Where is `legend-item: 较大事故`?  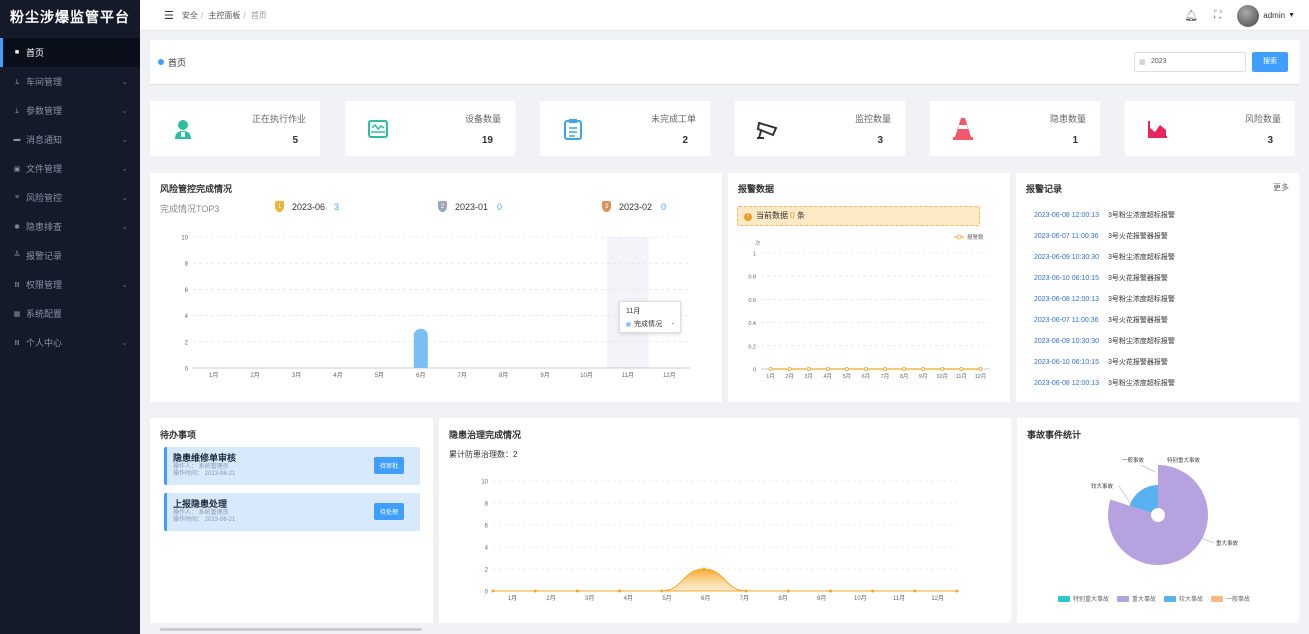
legend-item: 较大事故 is located at coordinates (1183, 598).